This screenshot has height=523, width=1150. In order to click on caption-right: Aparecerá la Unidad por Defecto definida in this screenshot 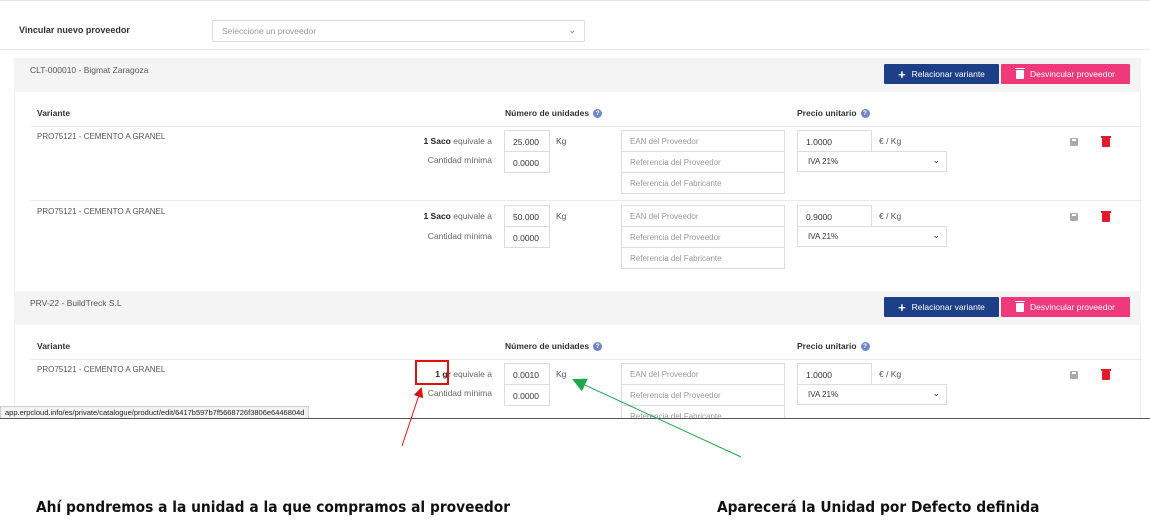, I will do `click(878, 507)`.